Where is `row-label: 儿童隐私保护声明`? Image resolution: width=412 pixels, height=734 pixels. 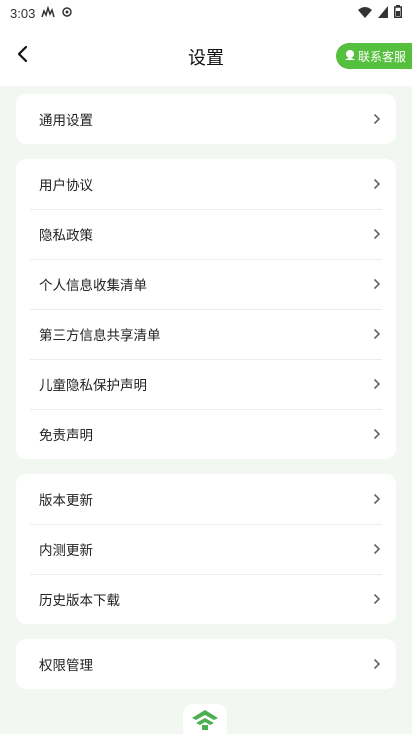 row-label: 儿童隐私保护声明 is located at coordinates (93, 386).